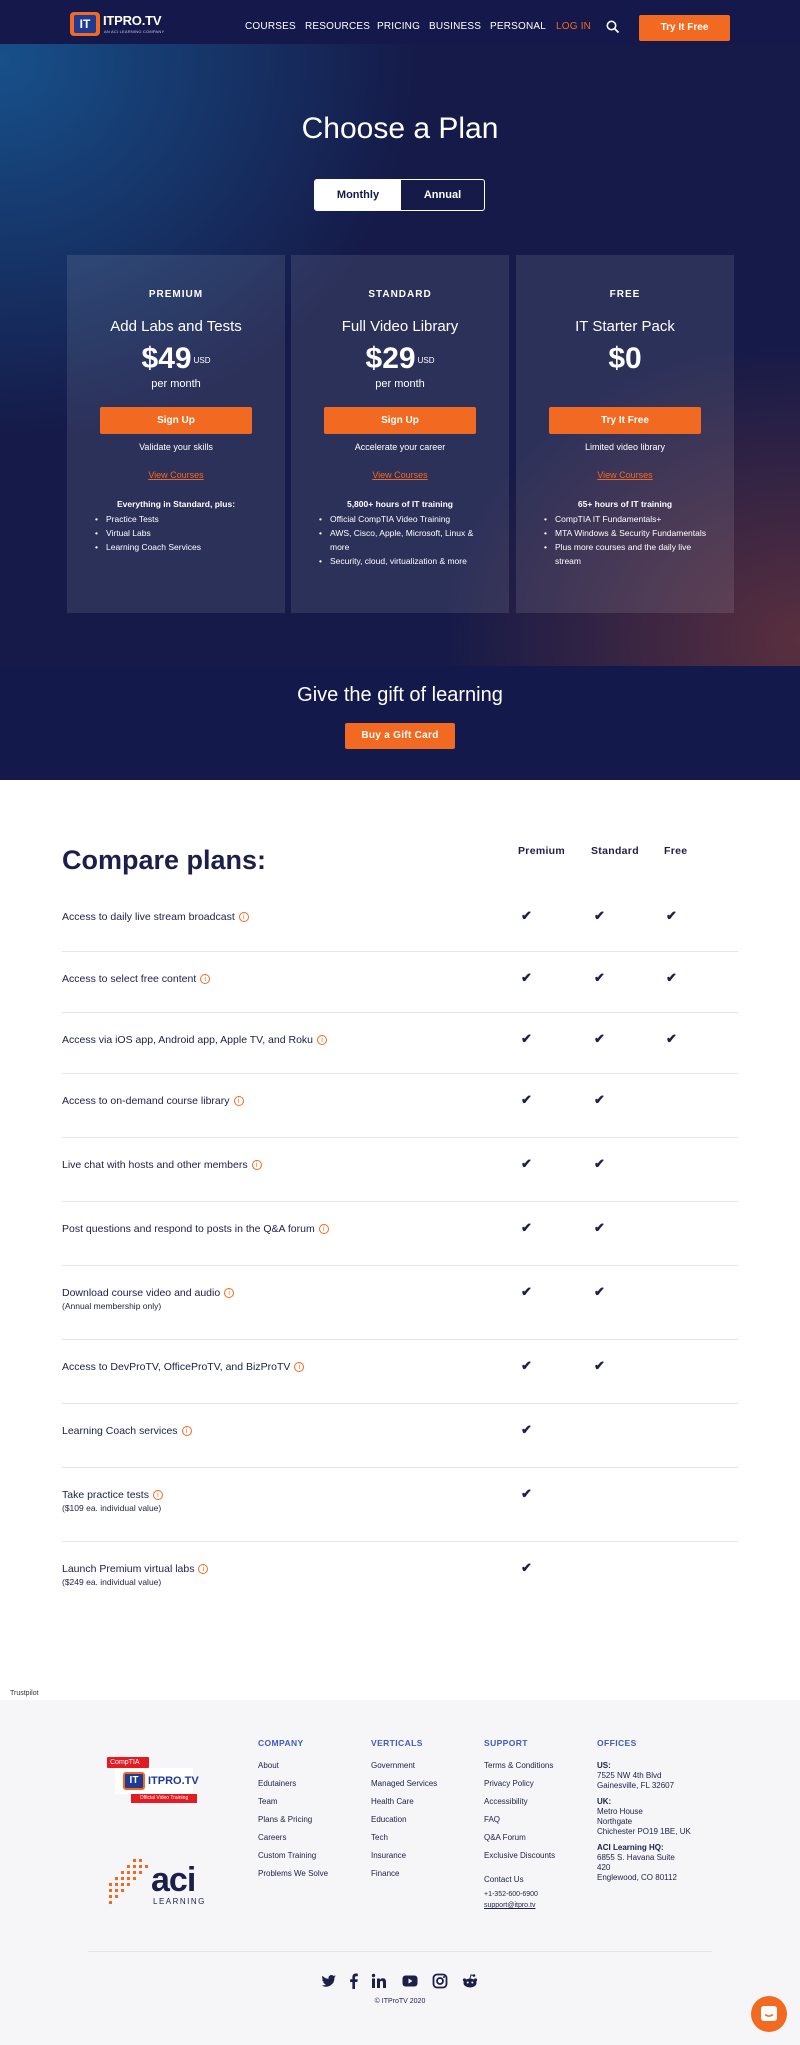  I want to click on nav-login: LOG IN, so click(573, 26).